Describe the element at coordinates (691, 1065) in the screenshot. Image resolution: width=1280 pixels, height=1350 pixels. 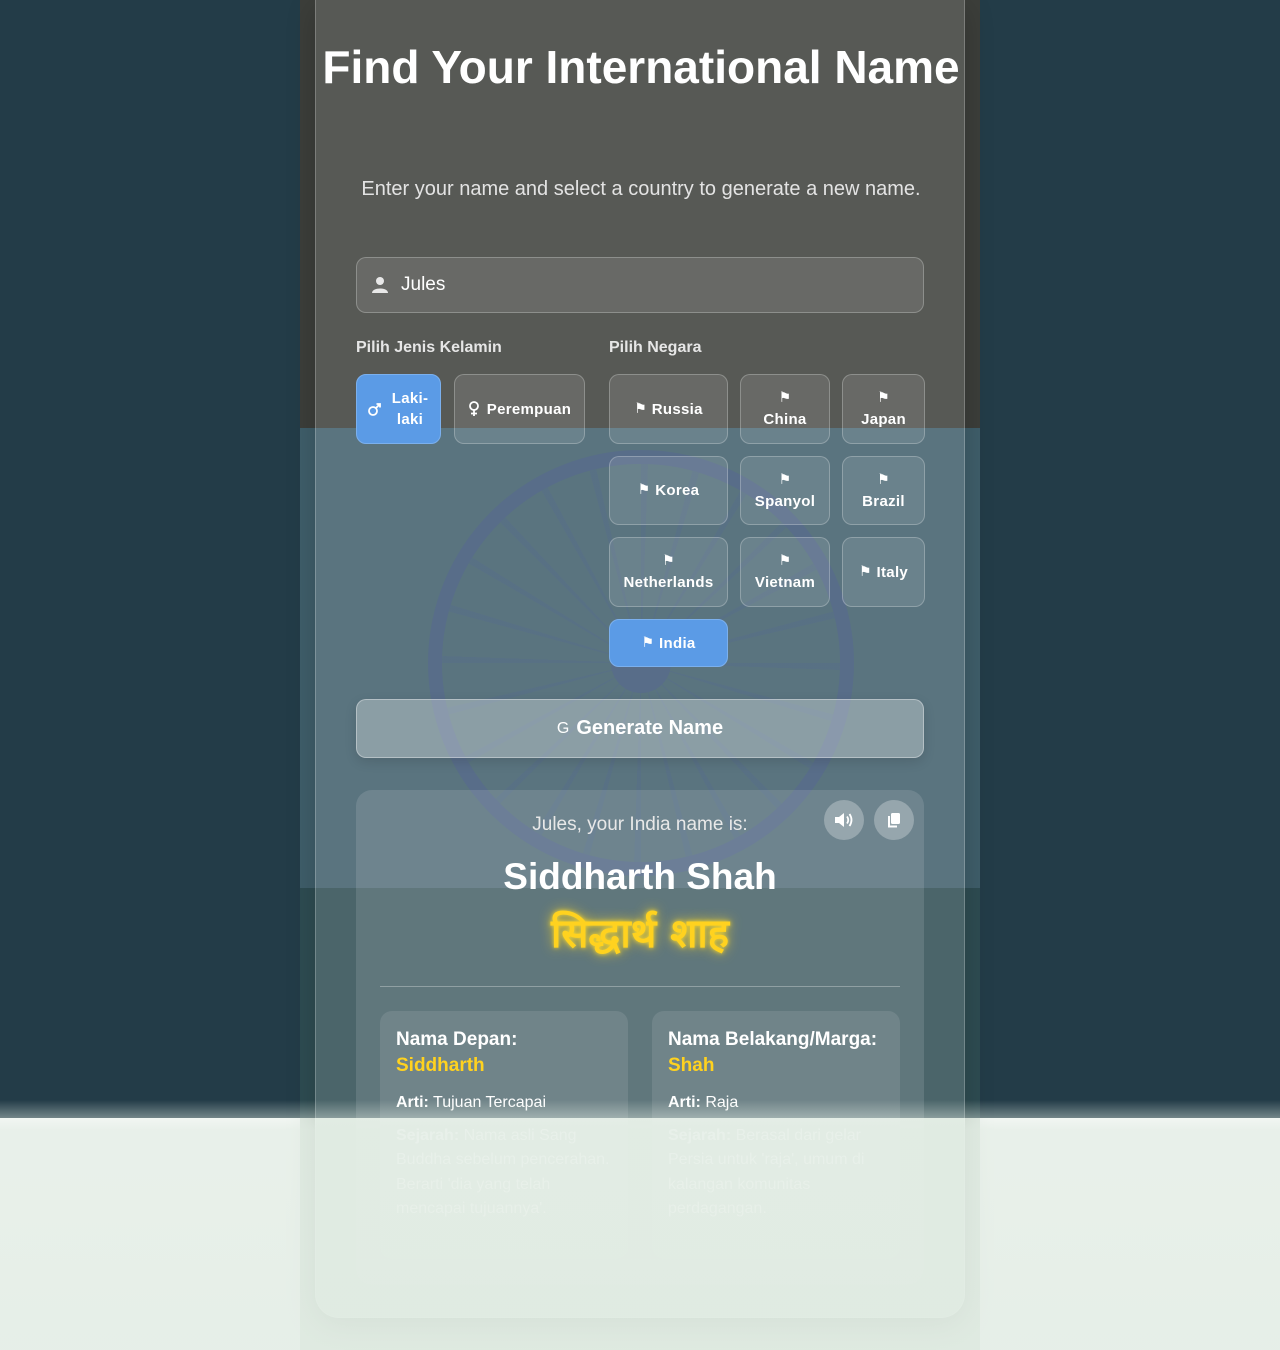
I see `last-name-value: Shah` at that location.